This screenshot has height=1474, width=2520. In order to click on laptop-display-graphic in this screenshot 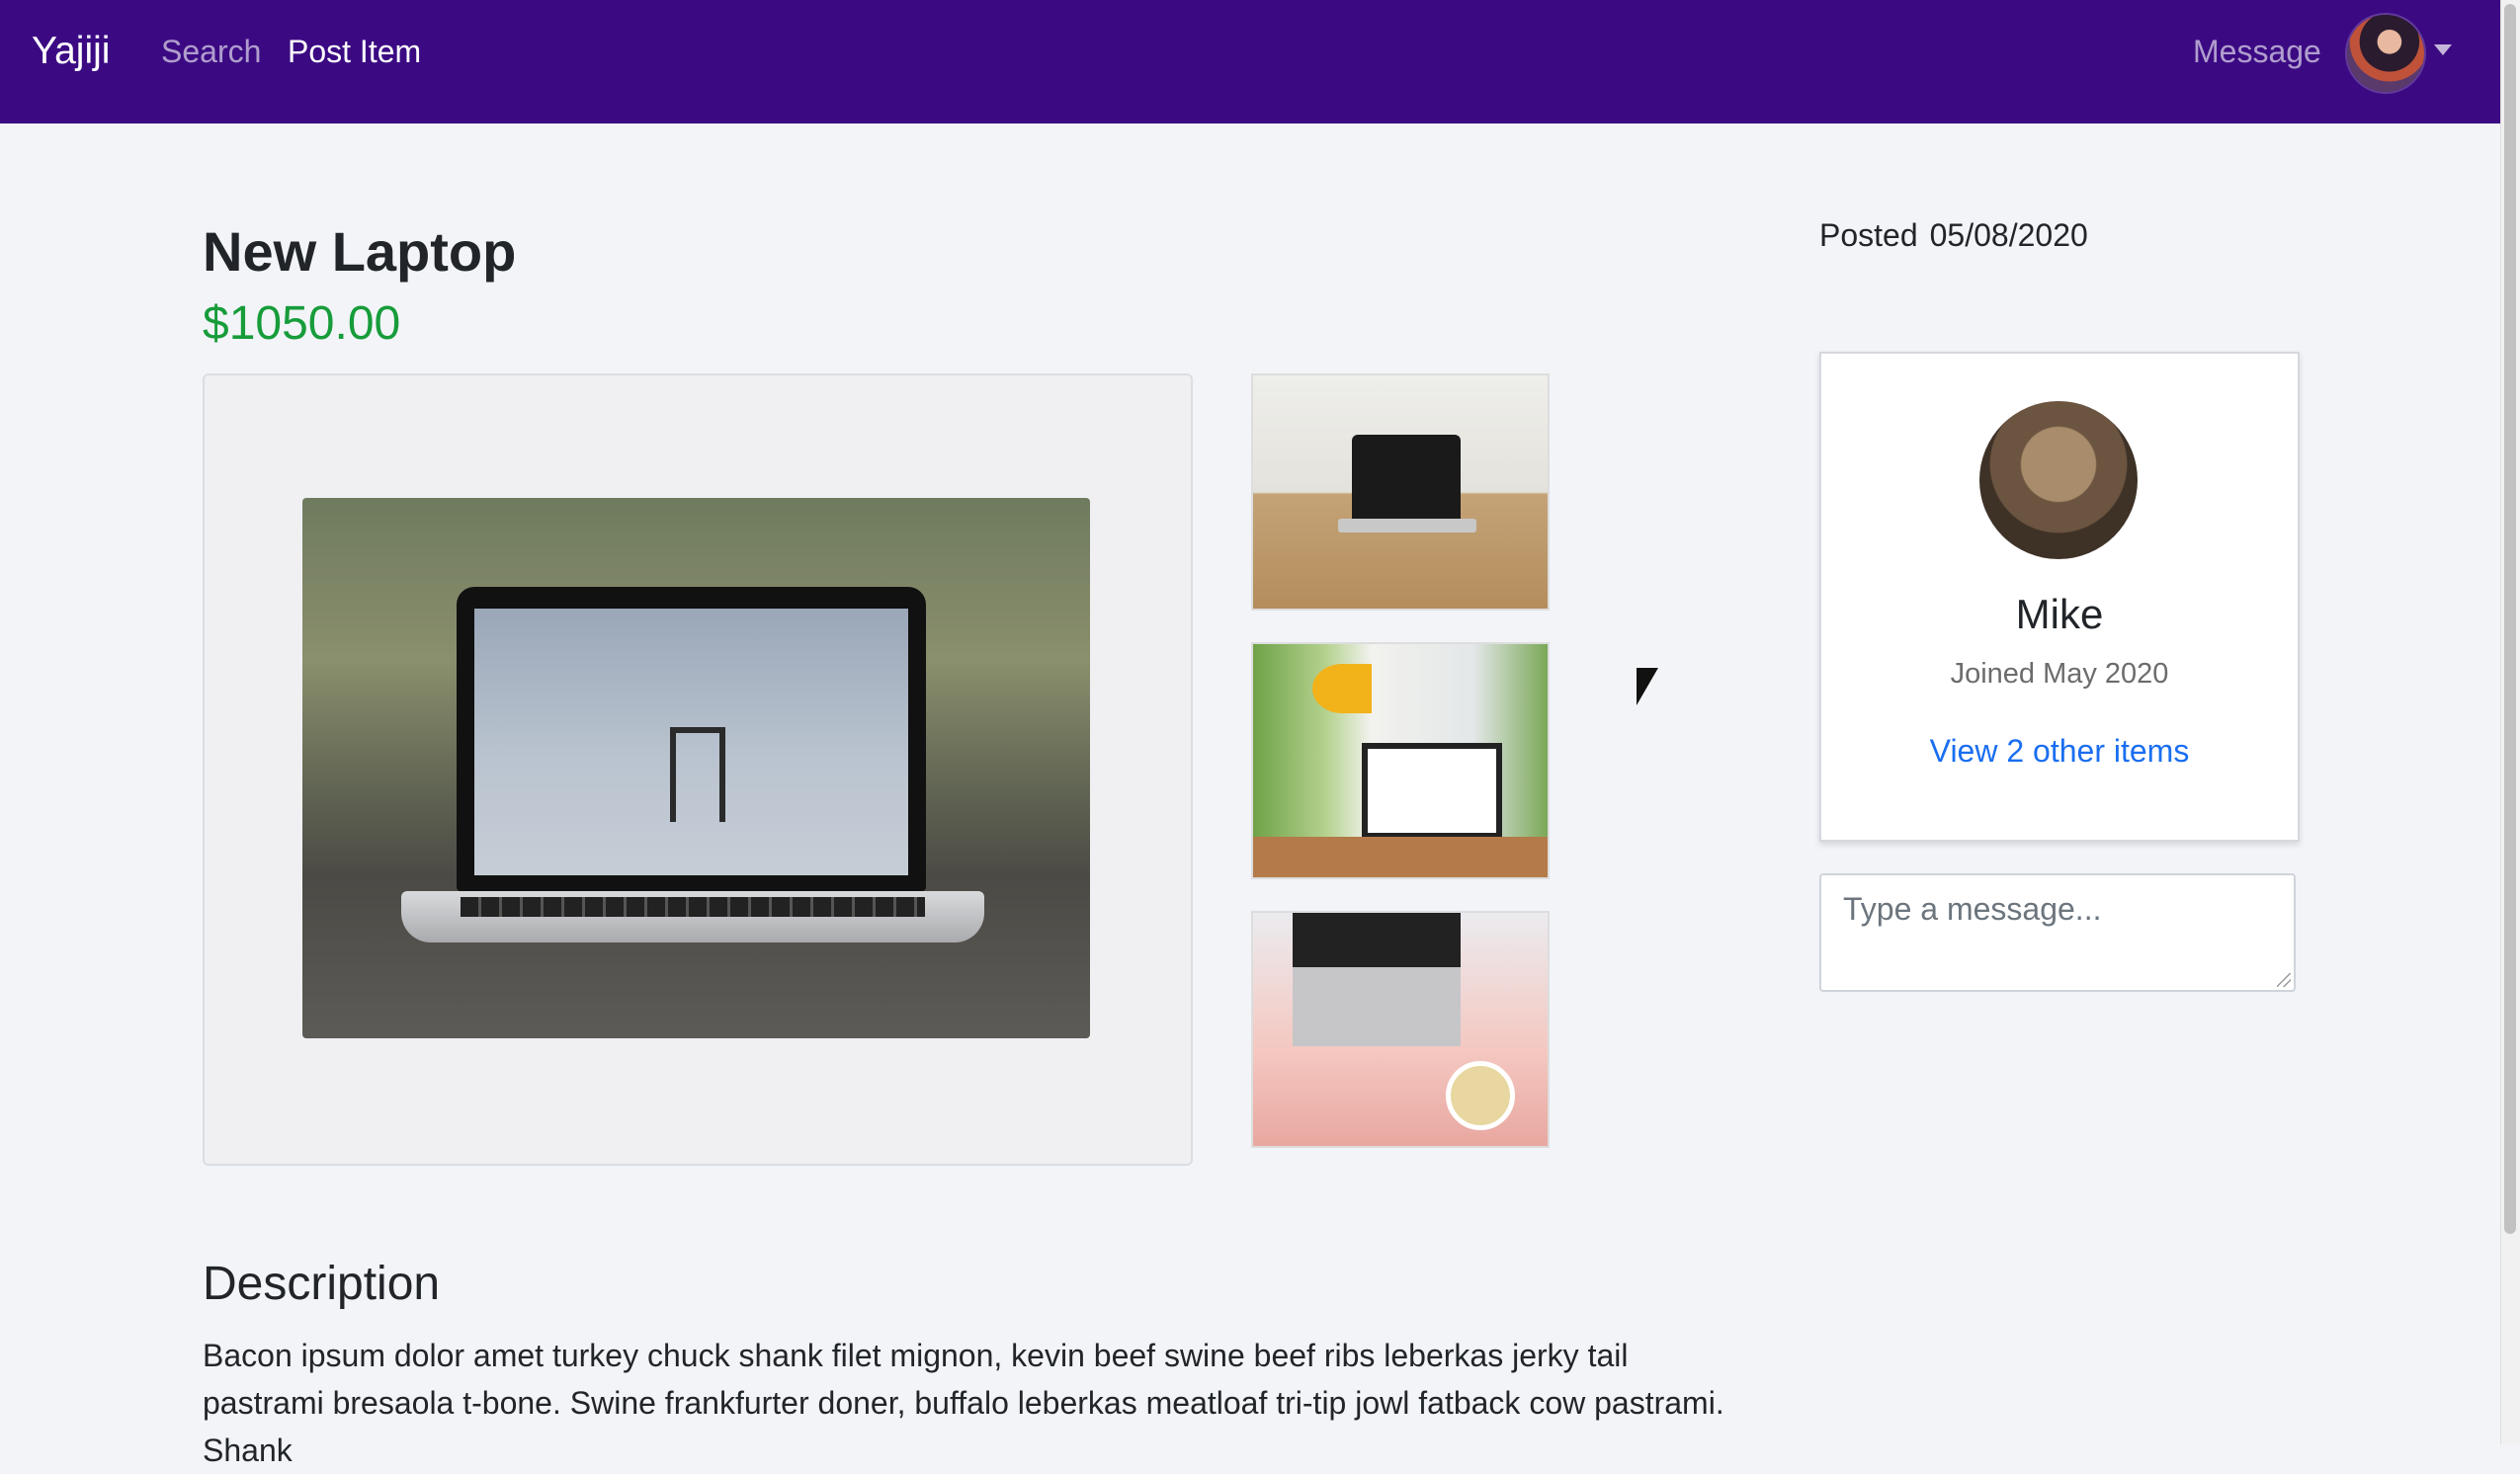, I will do `click(691, 742)`.